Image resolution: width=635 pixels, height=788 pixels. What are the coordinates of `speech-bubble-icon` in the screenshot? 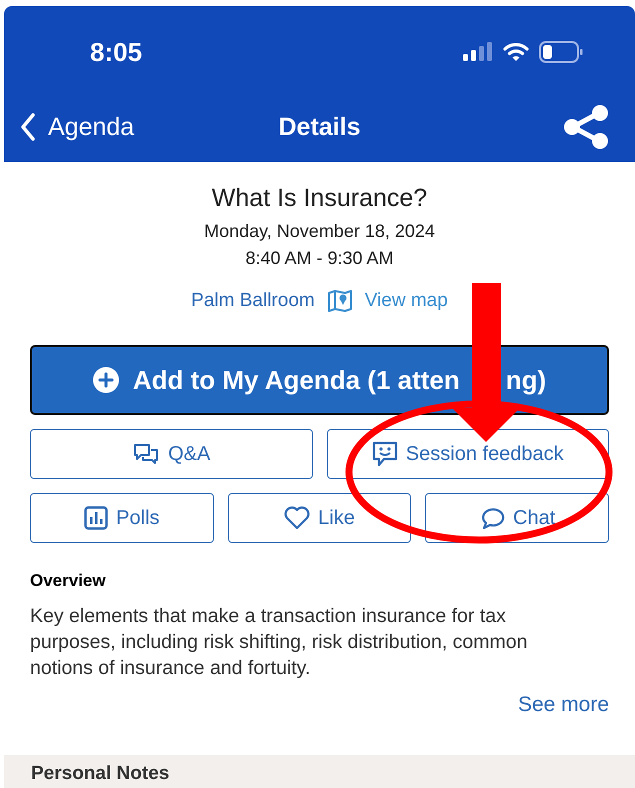 It's located at (492, 518).